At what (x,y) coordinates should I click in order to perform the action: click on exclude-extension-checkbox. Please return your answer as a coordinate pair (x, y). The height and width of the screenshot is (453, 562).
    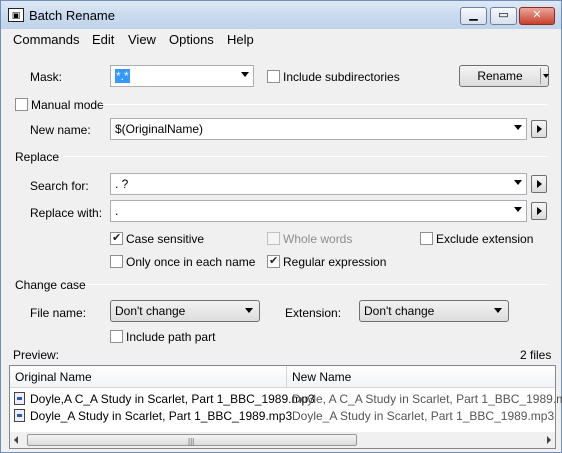
    Looking at the image, I should click on (426, 238).